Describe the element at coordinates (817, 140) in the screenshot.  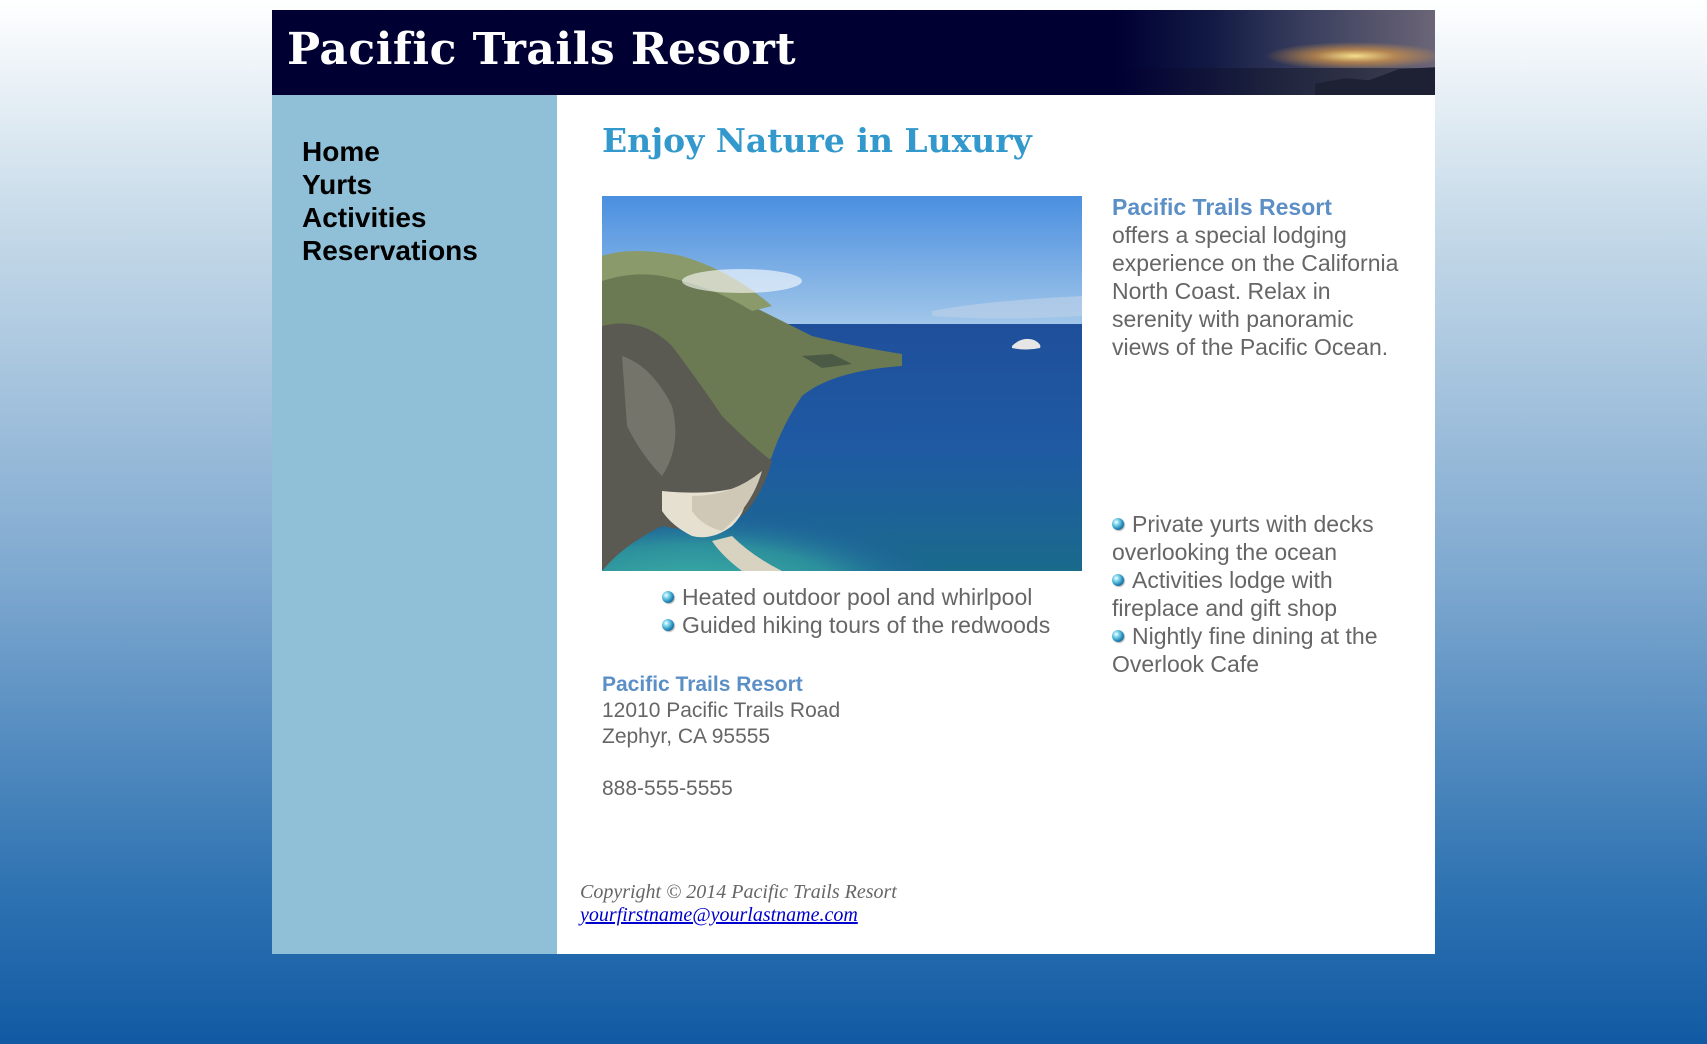
I see `page-heading: Enjoy Nature in Luxury` at that location.